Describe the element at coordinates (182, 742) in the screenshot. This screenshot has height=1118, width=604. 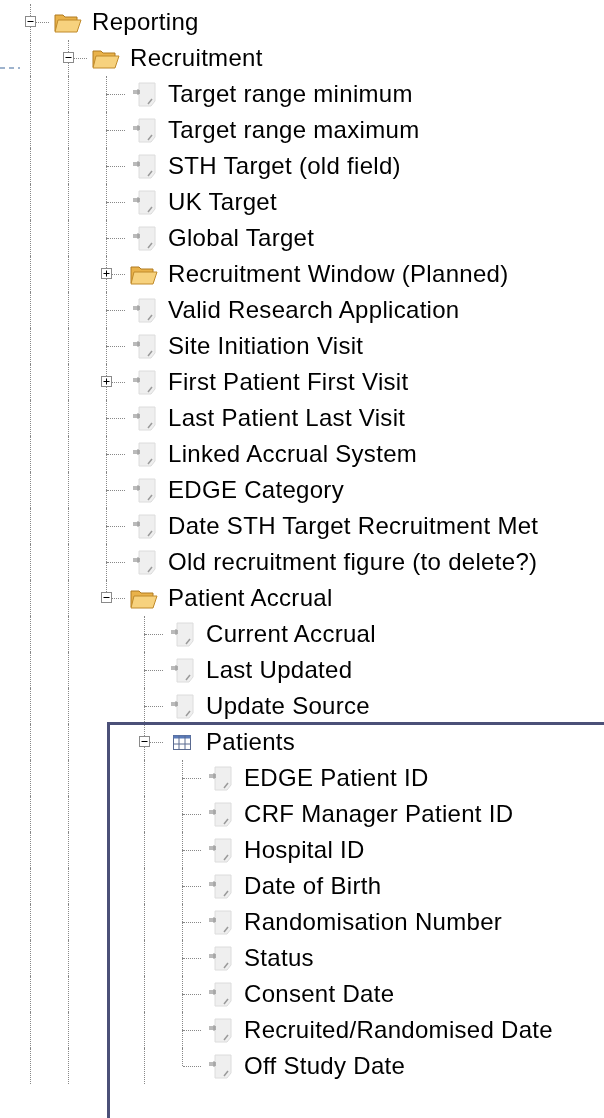
I see `table-icon` at that location.